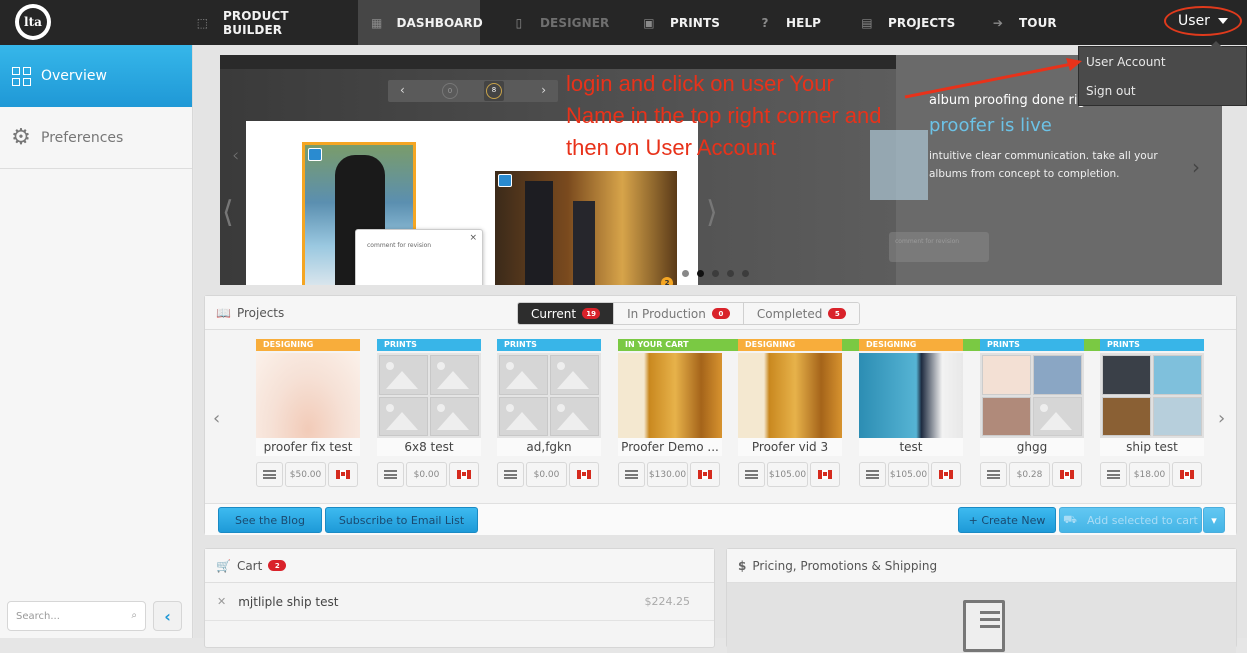 Image resolution: width=1247 pixels, height=653 pixels. Describe the element at coordinates (712, 212) in the screenshot. I see `chevron-right-icon: ⟩` at that location.